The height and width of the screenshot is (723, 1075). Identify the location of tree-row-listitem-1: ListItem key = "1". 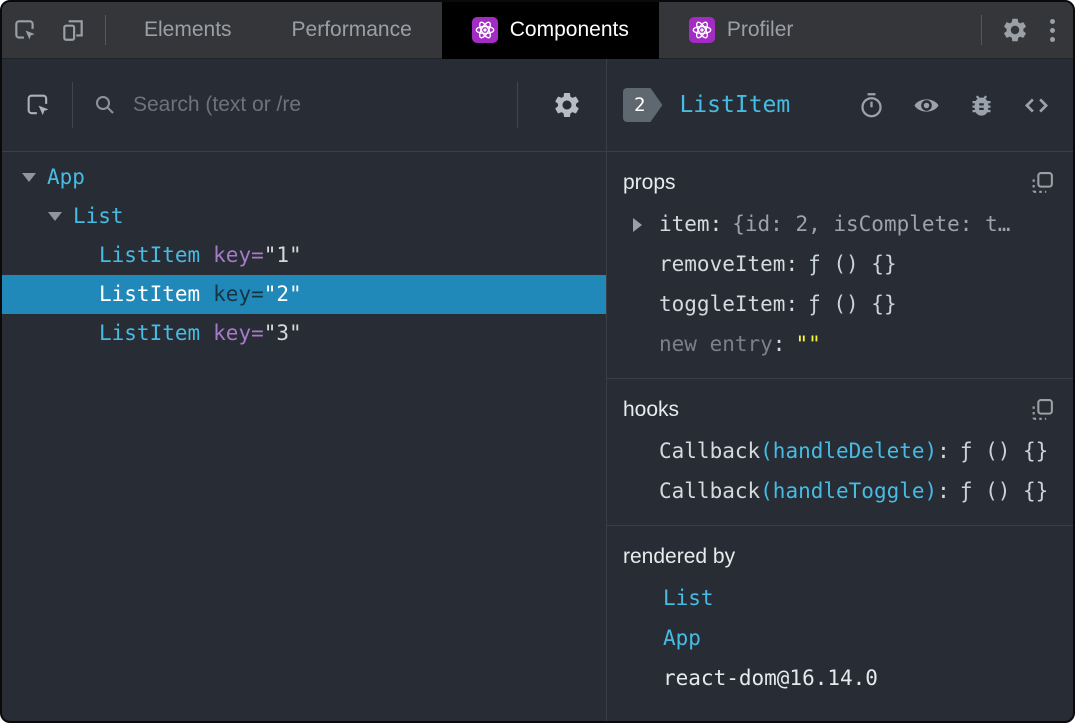
(304, 255).